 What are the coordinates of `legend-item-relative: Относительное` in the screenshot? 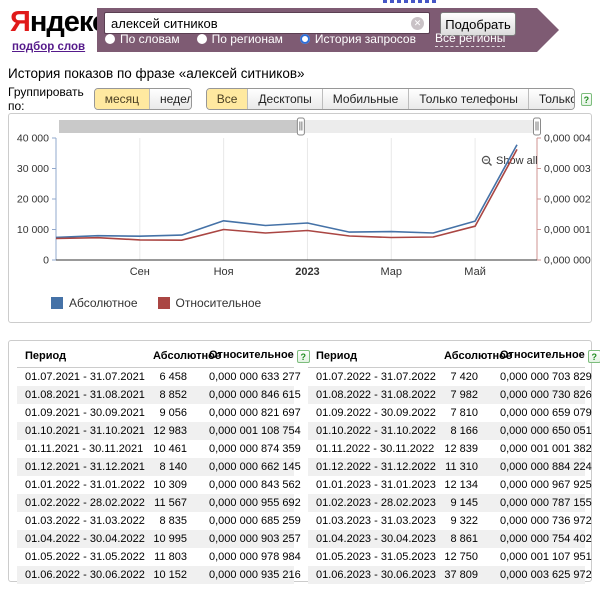 It's located at (209, 303).